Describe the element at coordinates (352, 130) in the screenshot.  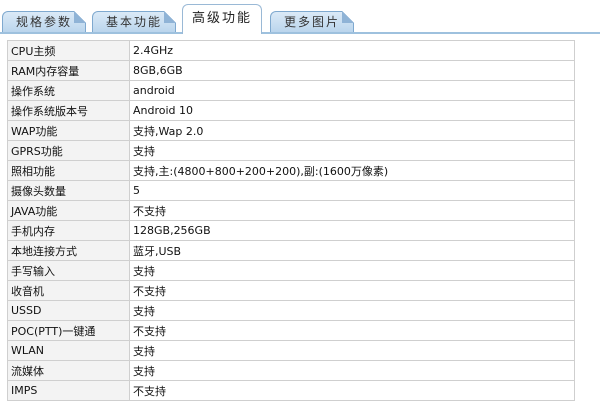
I see `spec-value: 支持,Wap 2.0` at that location.